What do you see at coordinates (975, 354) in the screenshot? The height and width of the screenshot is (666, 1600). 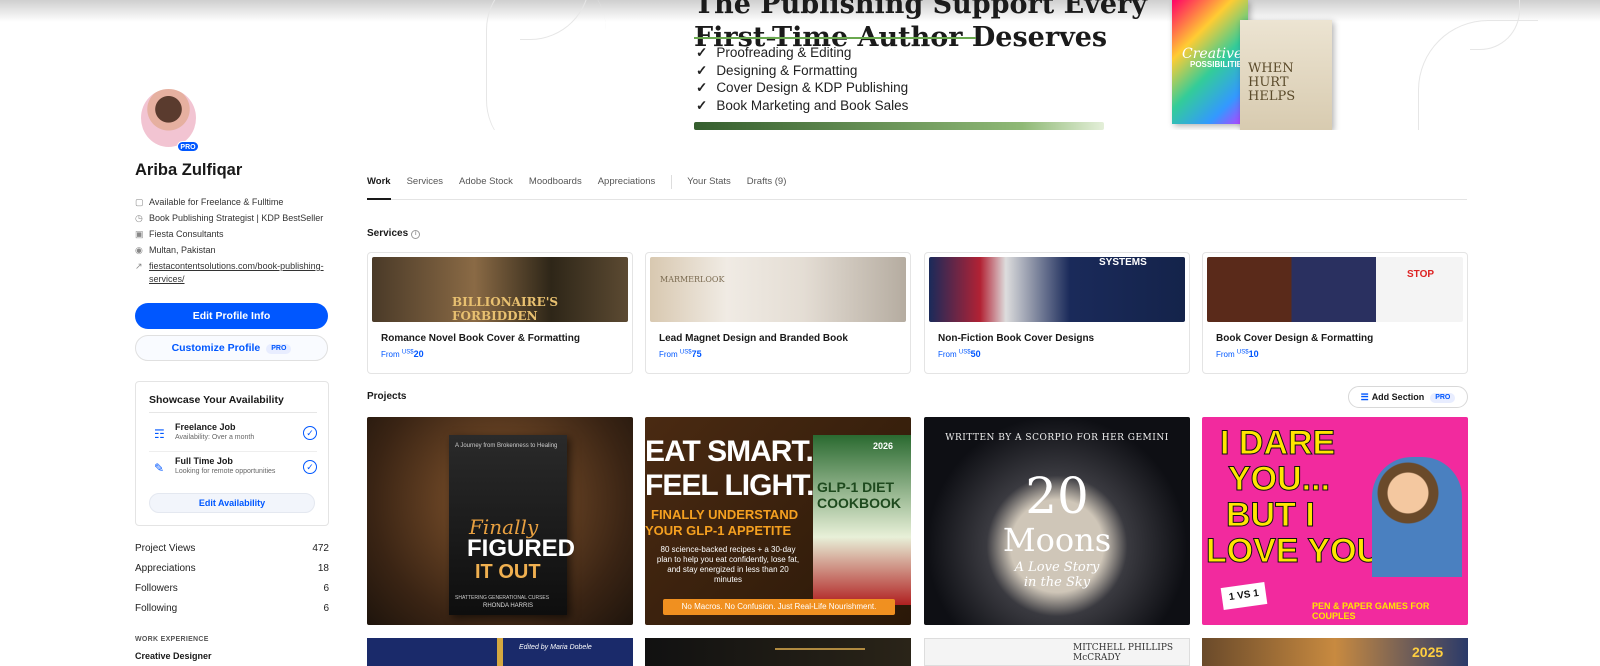 I see `price-amount: 50` at bounding box center [975, 354].